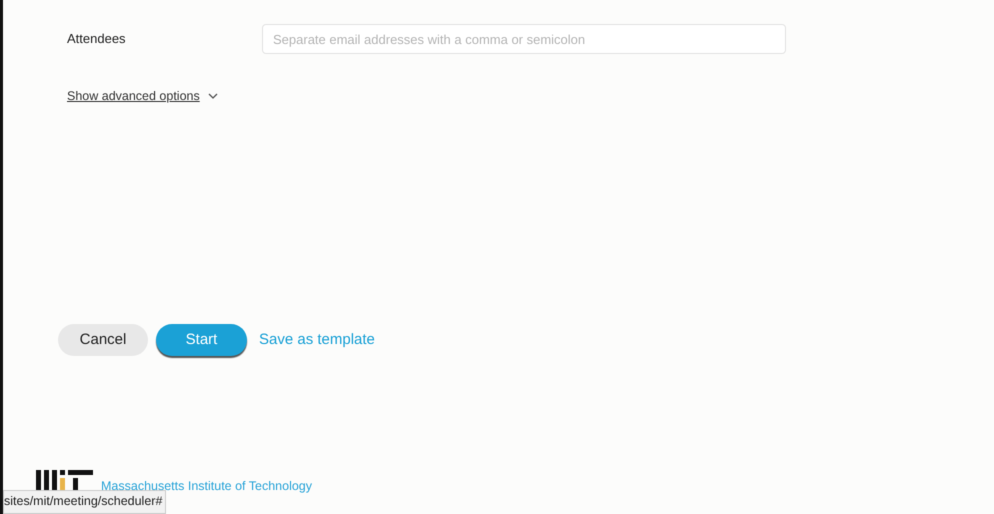  What do you see at coordinates (84, 502) in the screenshot?
I see `status-url-tooltip: sites/mit/meeting/scheduler#` at bounding box center [84, 502].